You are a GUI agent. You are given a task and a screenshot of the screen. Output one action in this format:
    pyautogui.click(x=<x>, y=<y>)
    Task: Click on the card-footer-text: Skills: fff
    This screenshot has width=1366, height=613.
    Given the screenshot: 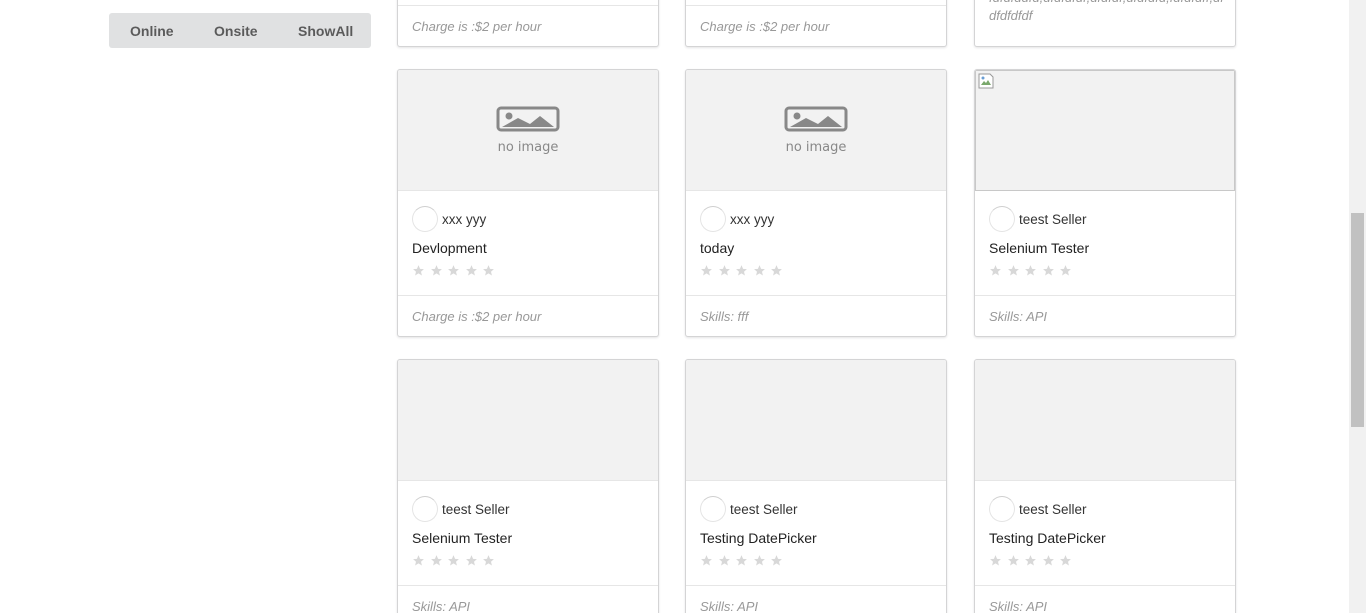 What is the action you would take?
    pyautogui.click(x=724, y=316)
    